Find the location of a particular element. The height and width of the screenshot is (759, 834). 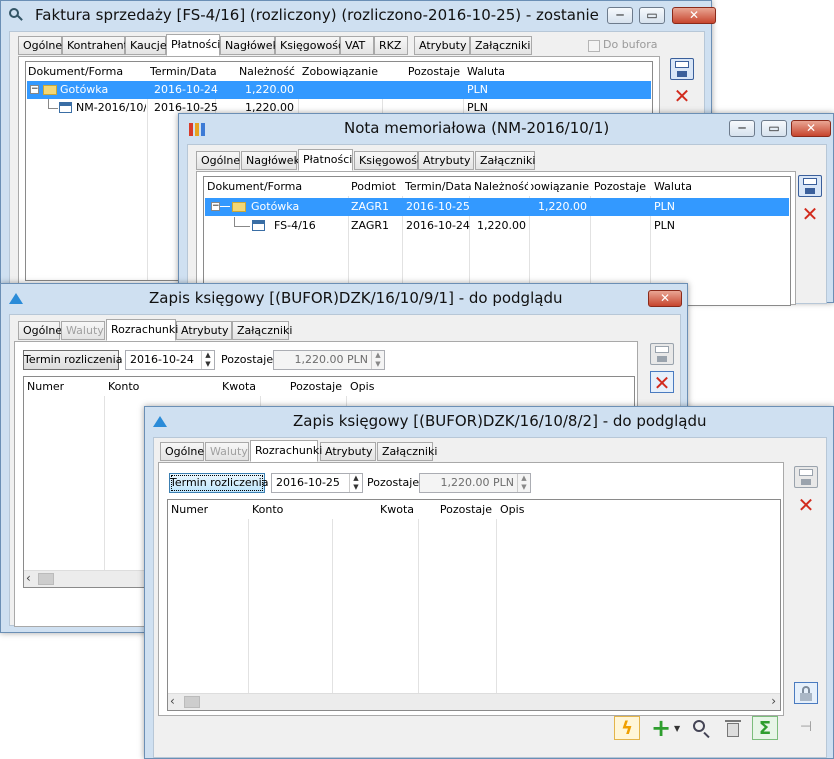

add-icon: + is located at coordinates (661, 728).